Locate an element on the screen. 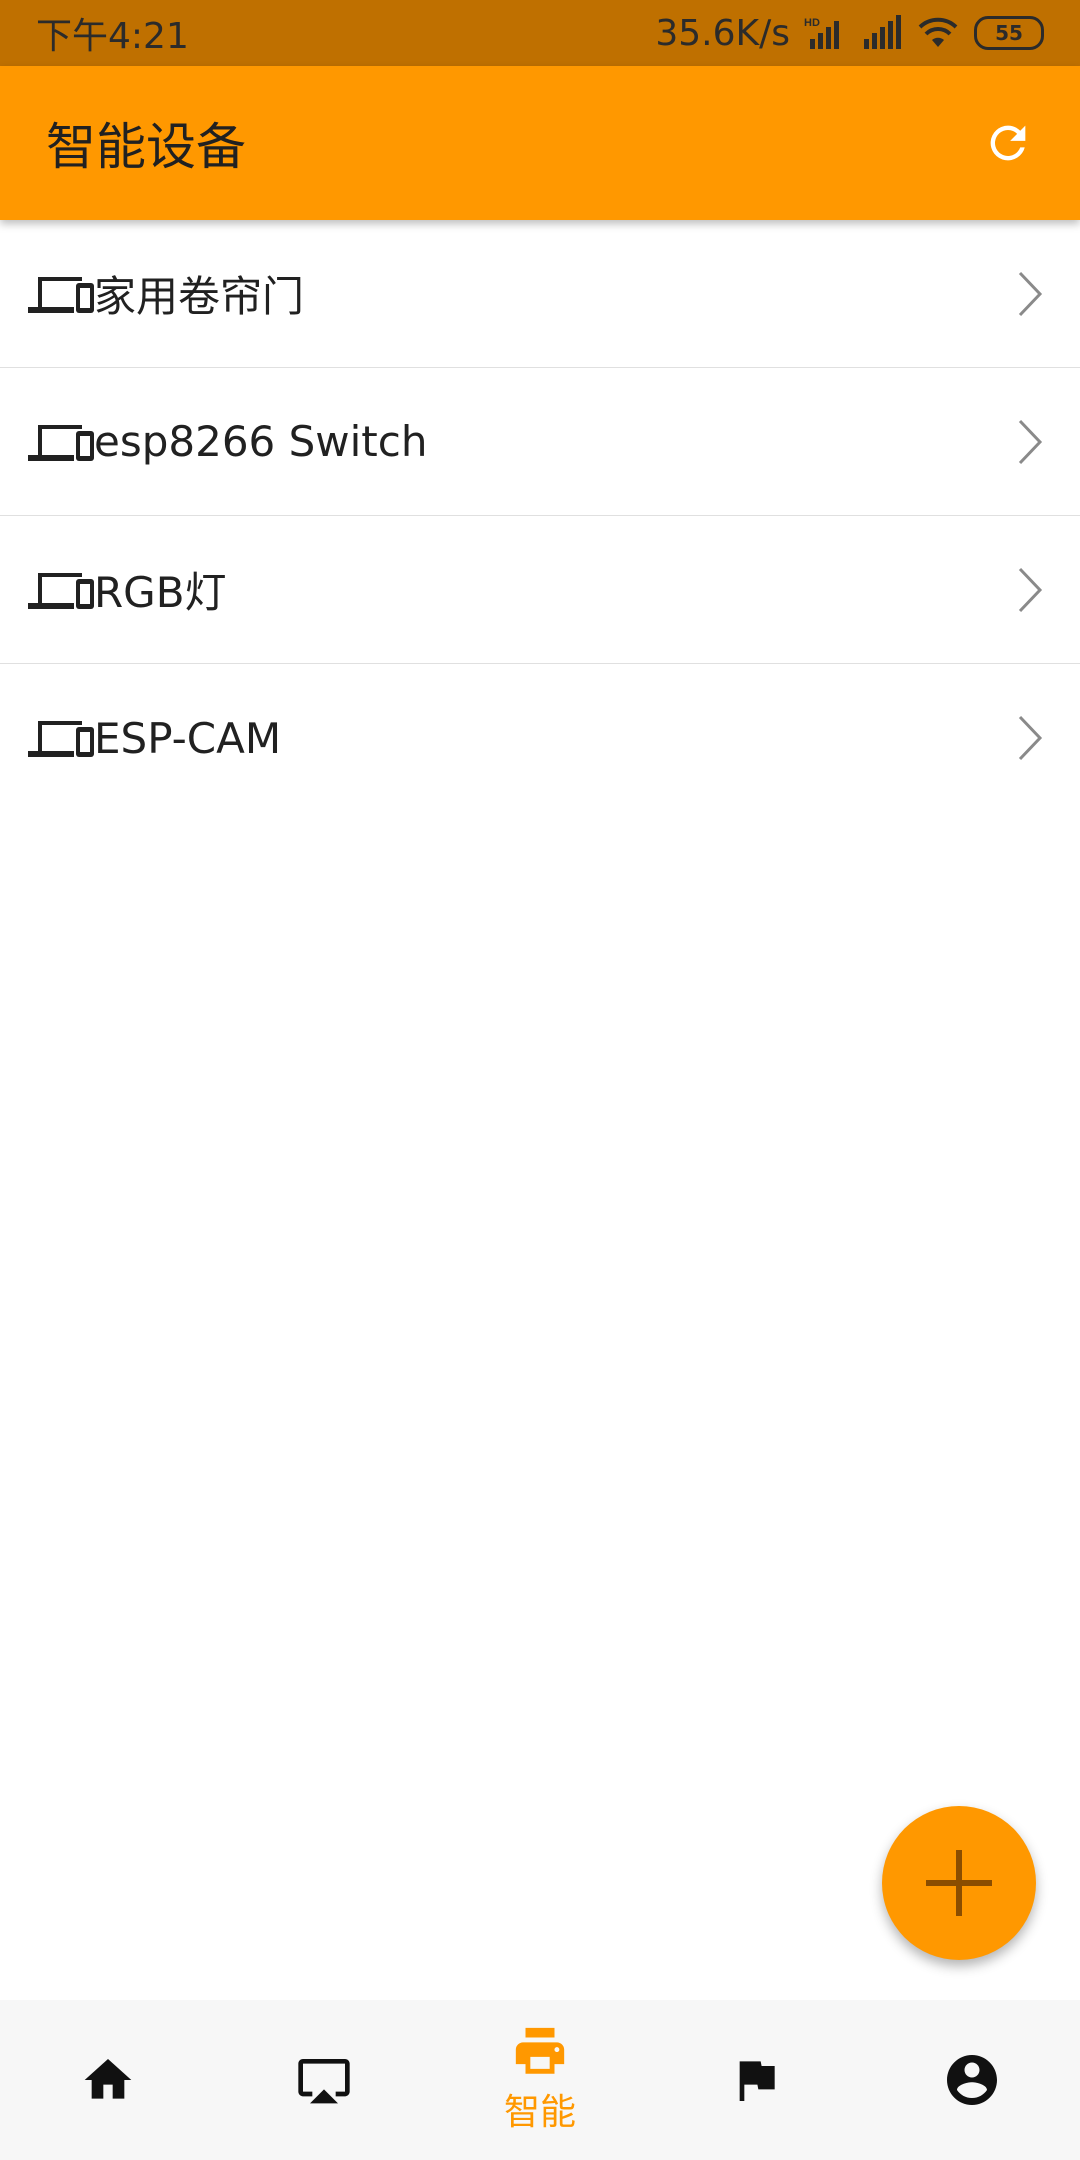 The image size is (1080, 2160). add-device-button is located at coordinates (959, 1883).